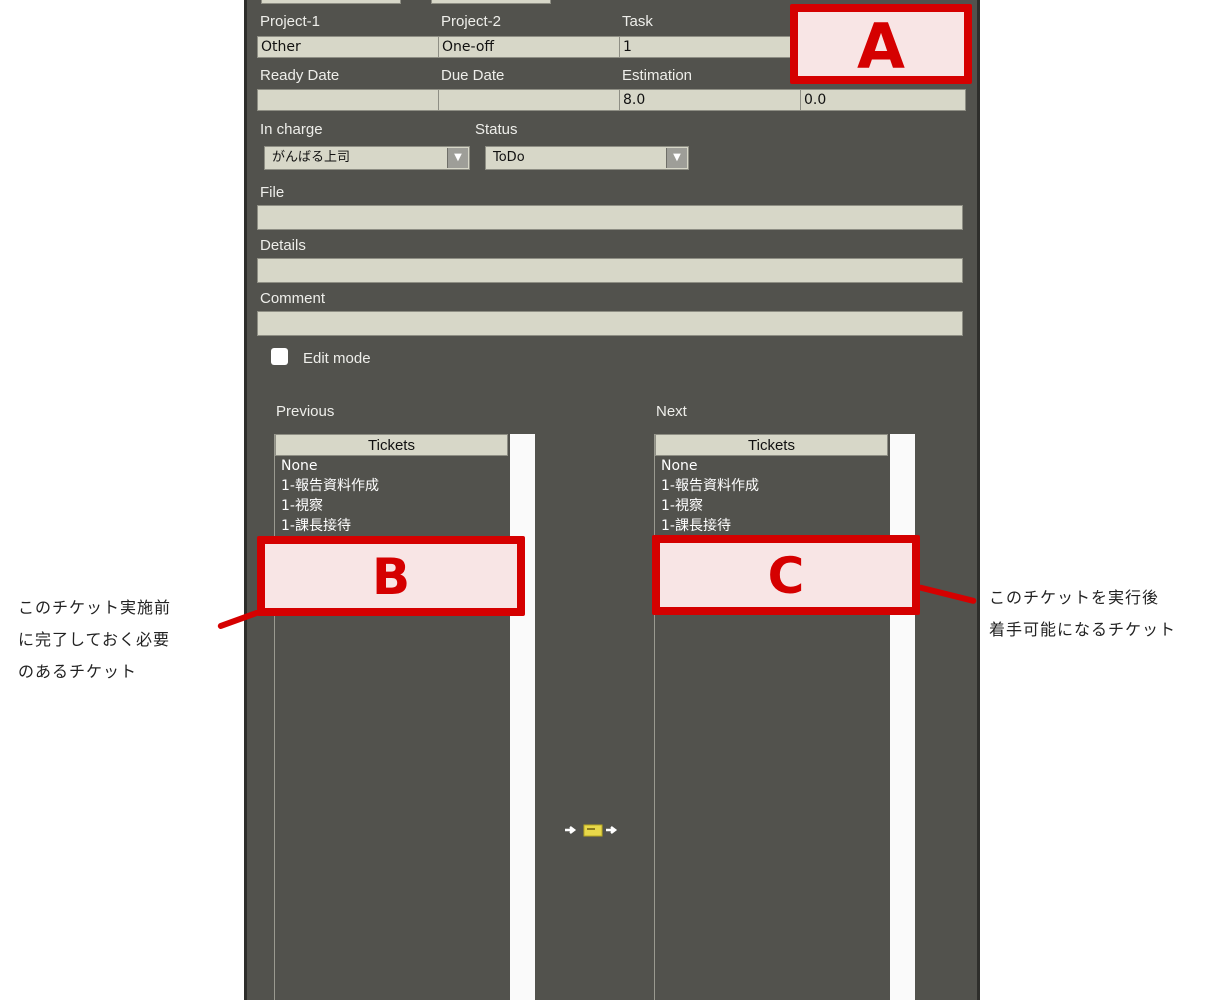  I want to click on ready-date-field, so click(348, 100).